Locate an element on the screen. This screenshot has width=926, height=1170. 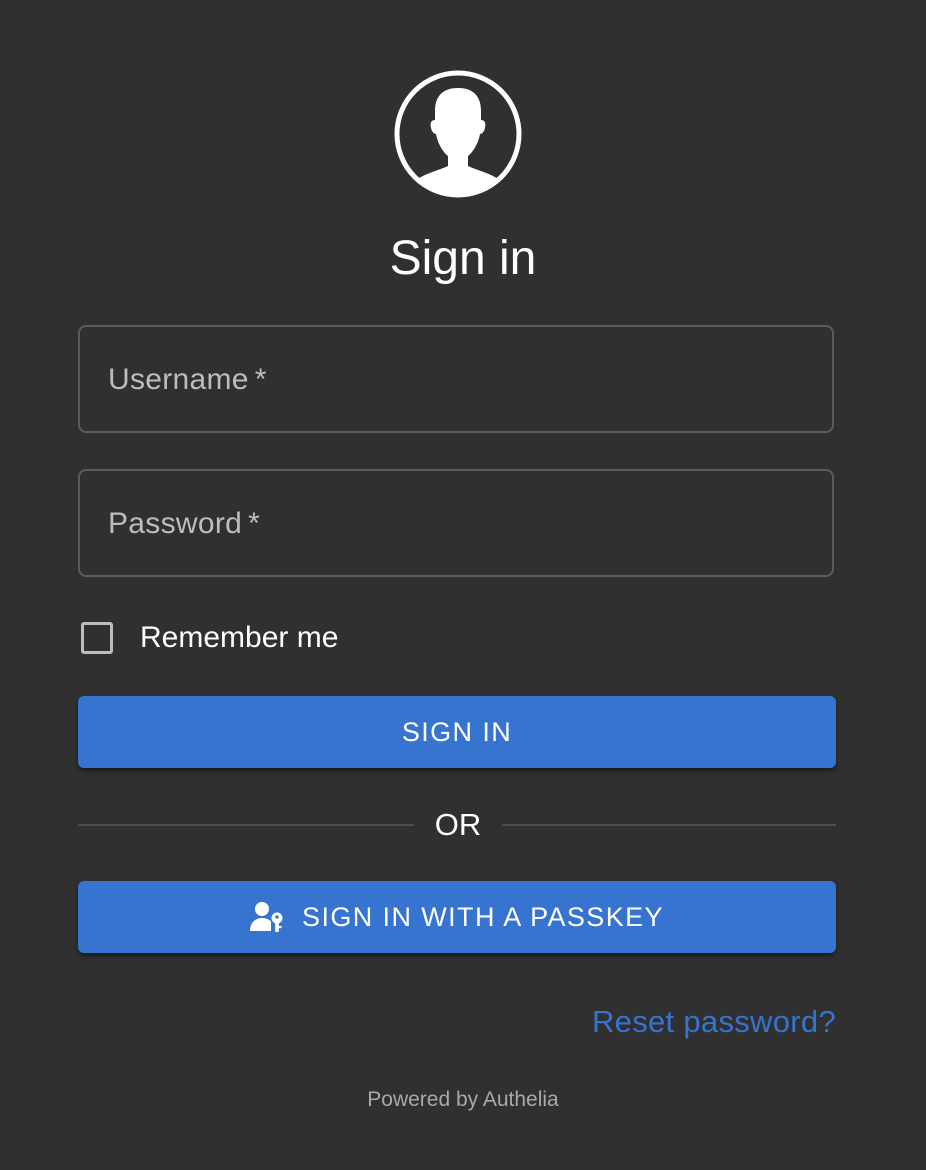
username-label: Username * is located at coordinates (187, 379).